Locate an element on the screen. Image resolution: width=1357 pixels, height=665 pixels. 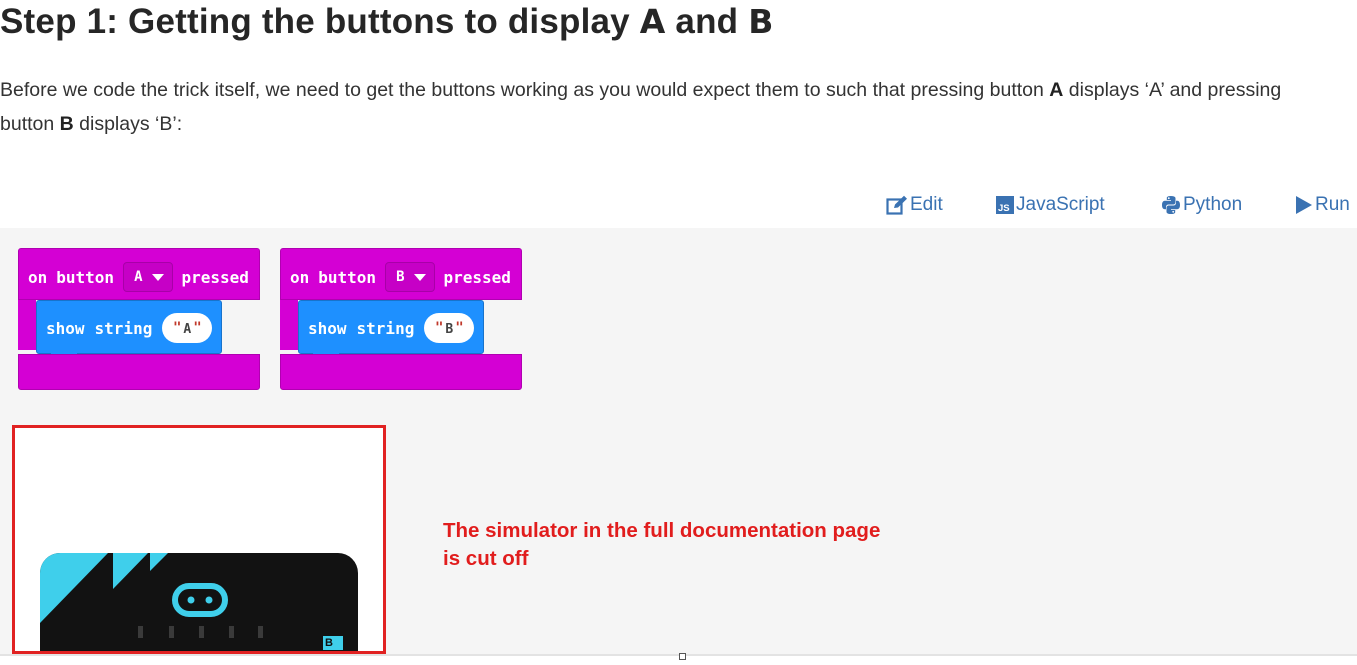
string-value-text: B is located at coordinates (449, 329).